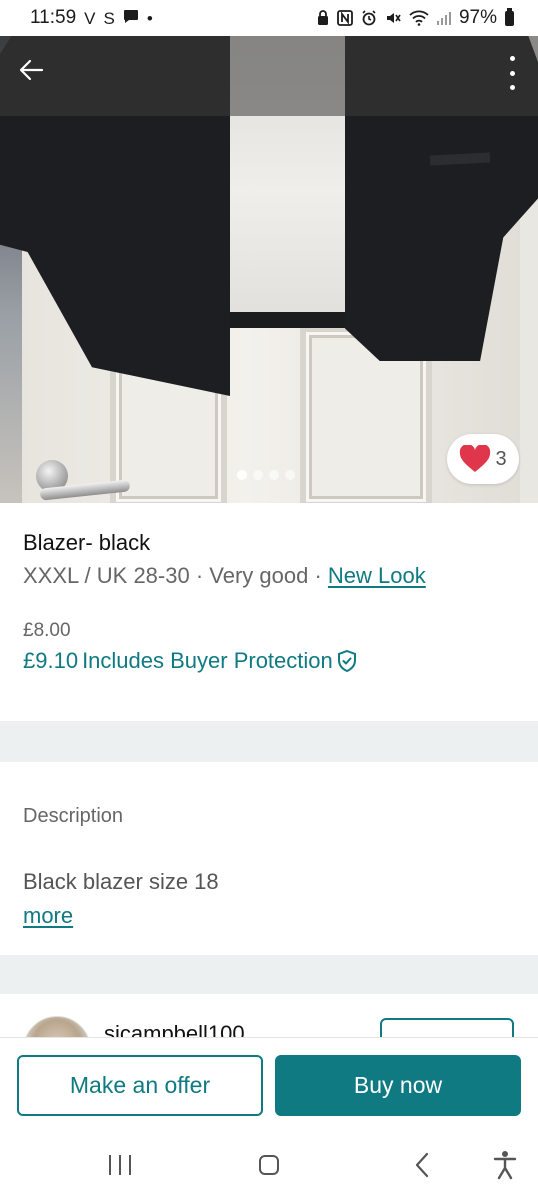 The height and width of the screenshot is (1200, 538). Describe the element at coordinates (509, 16) in the screenshot. I see `battery-icon` at that location.